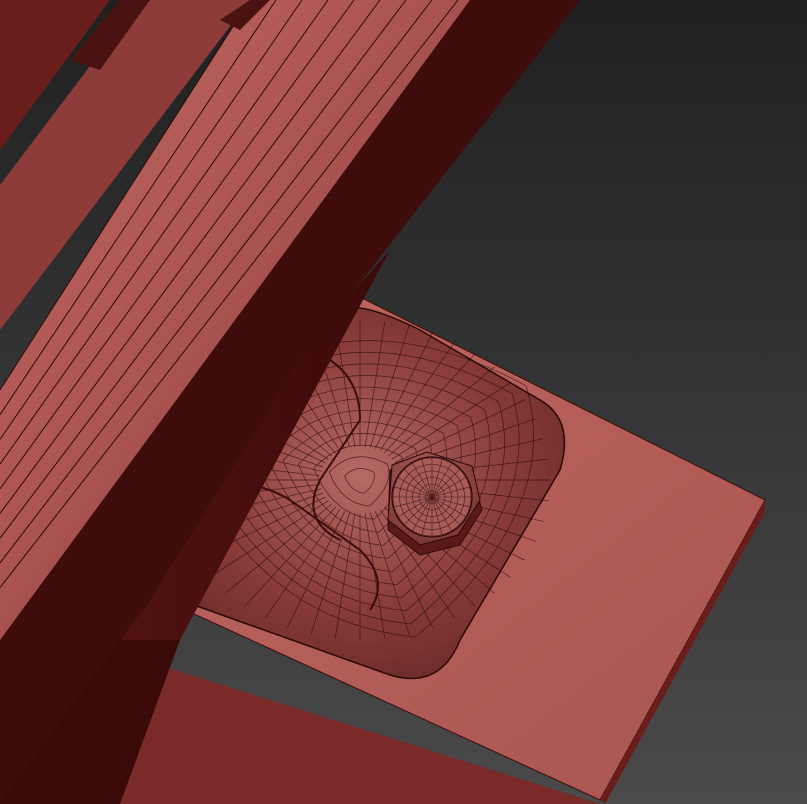 The height and width of the screenshot is (804, 807). I want to click on bolt-wireframe, so click(432, 497).